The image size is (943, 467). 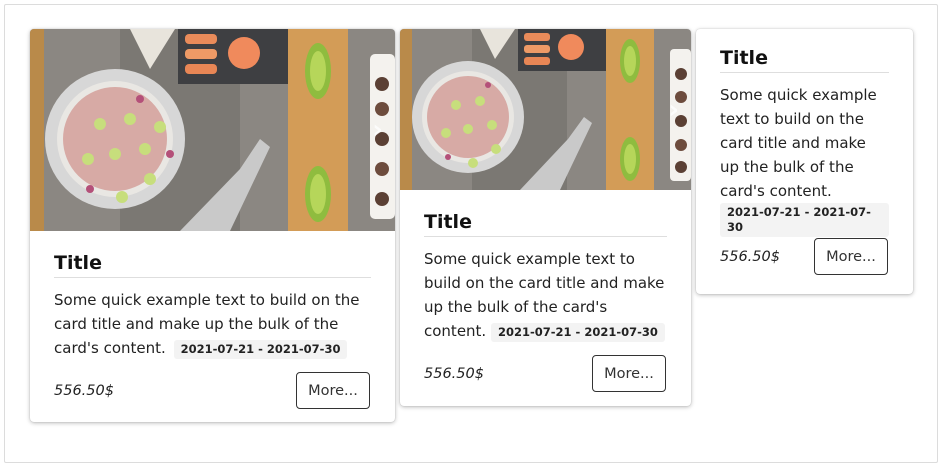 What do you see at coordinates (545, 109) in the screenshot?
I see `card-image: ›` at bounding box center [545, 109].